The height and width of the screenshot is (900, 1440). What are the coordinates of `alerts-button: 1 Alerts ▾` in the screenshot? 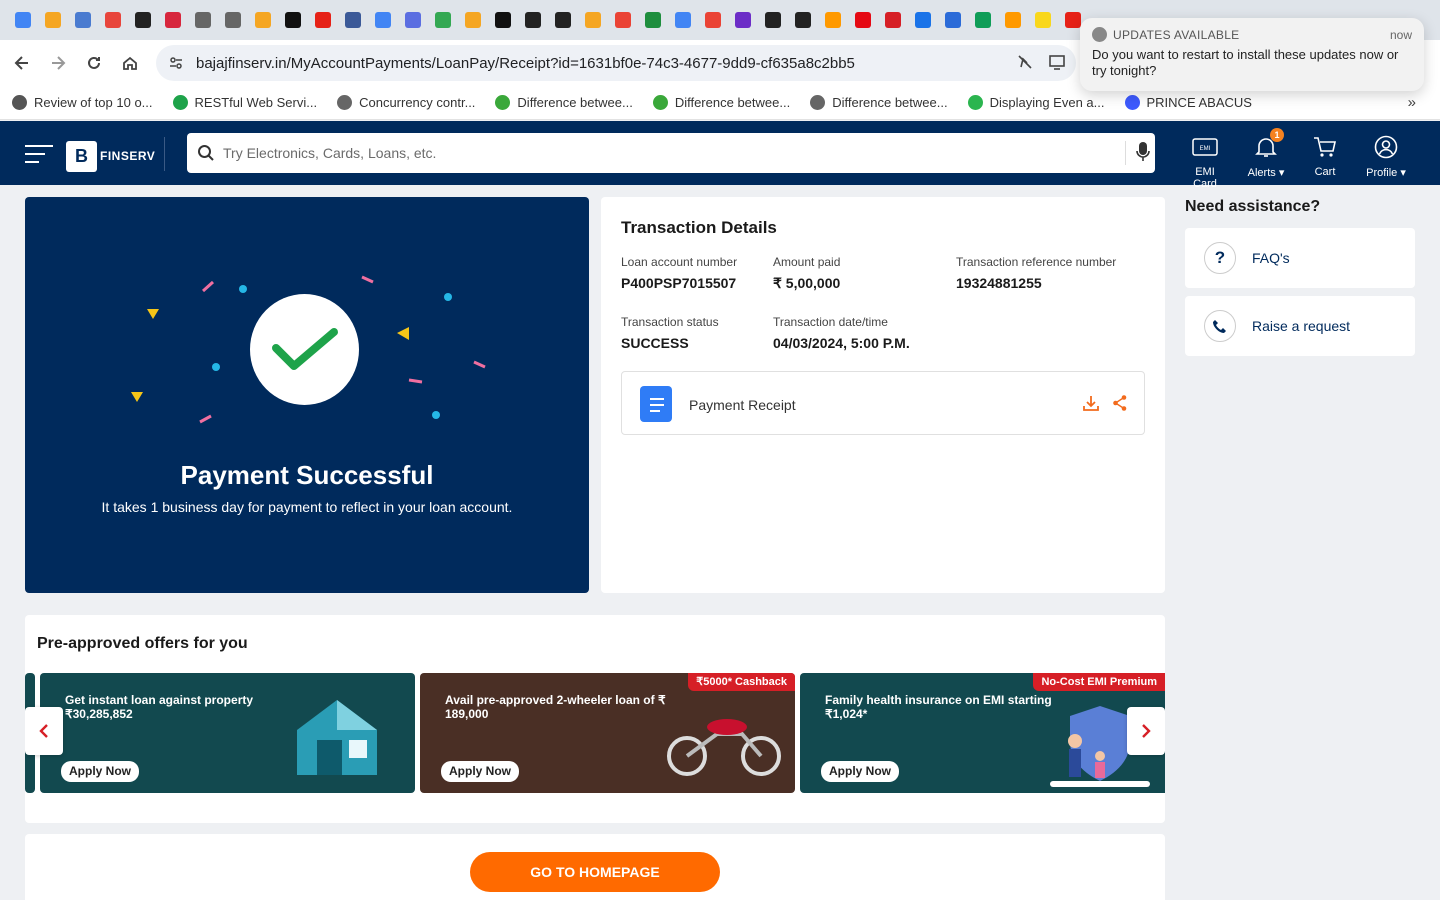 It's located at (1266, 153).